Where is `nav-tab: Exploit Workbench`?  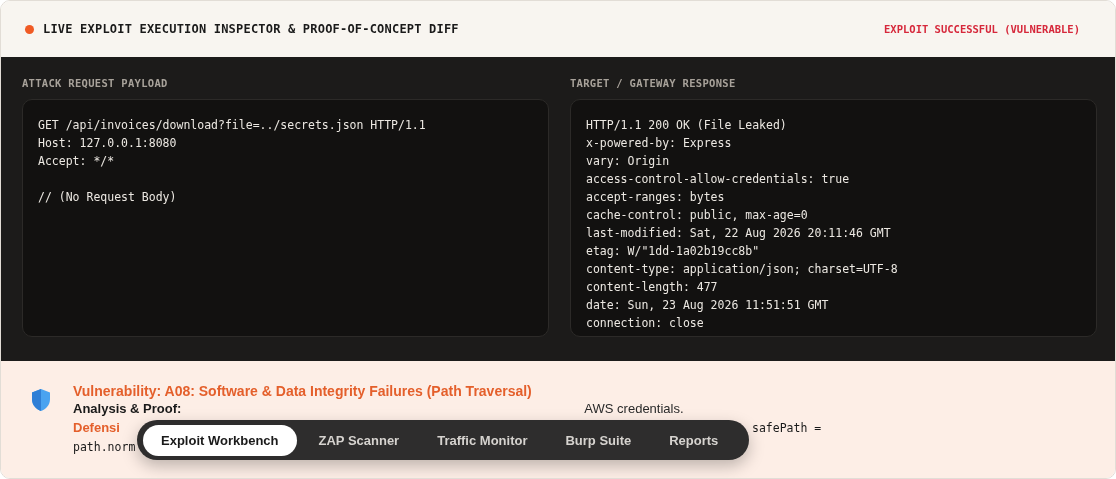 nav-tab: Exploit Workbench is located at coordinates (220, 440).